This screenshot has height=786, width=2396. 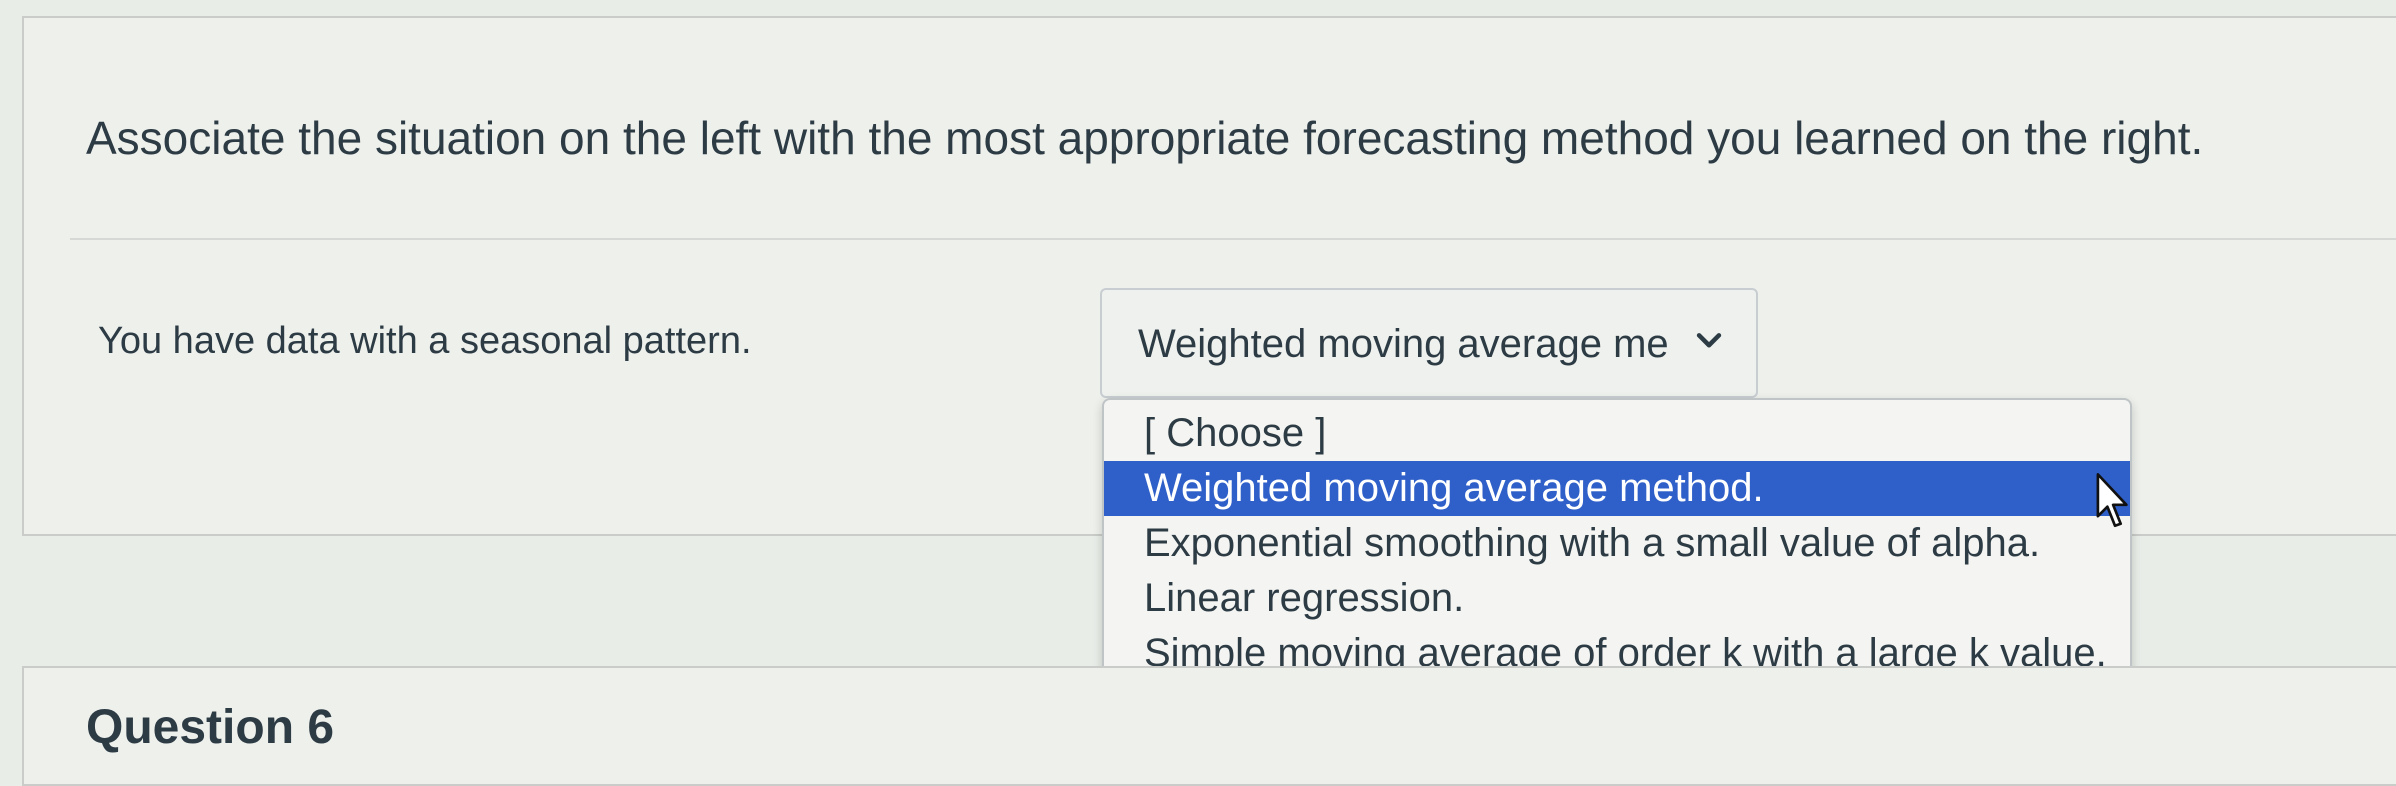 What do you see at coordinates (425, 341) in the screenshot?
I see `situation-label: You have data with a seasonal pattern.` at bounding box center [425, 341].